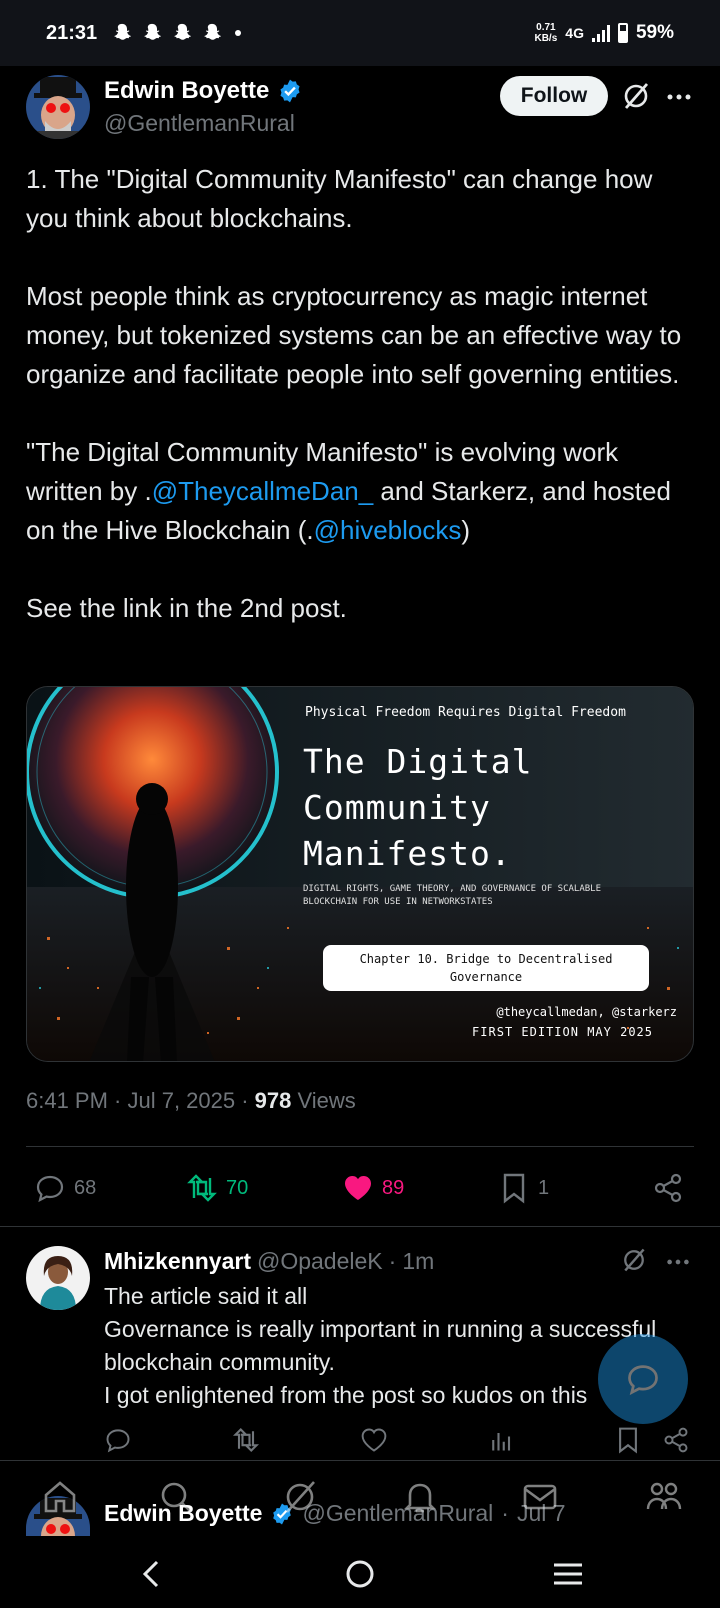 The height and width of the screenshot is (1608, 720). I want to click on signal-icon, so click(600, 33).